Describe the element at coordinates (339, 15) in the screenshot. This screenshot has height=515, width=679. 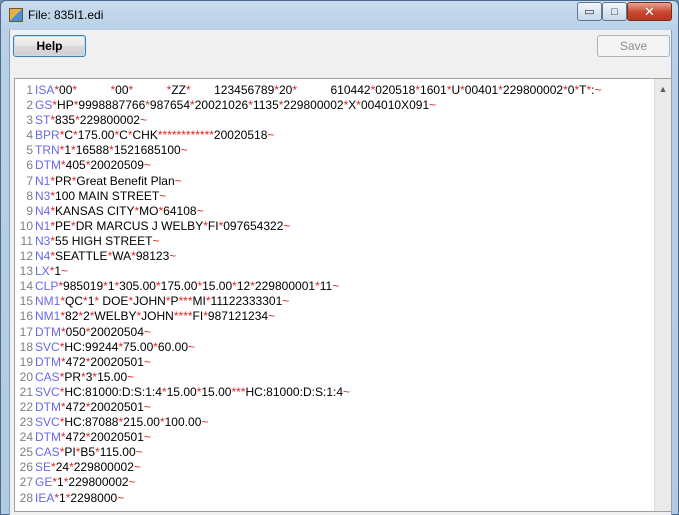
I see `title-bar: File: 835I1.edi ▭ □ ✕` at that location.